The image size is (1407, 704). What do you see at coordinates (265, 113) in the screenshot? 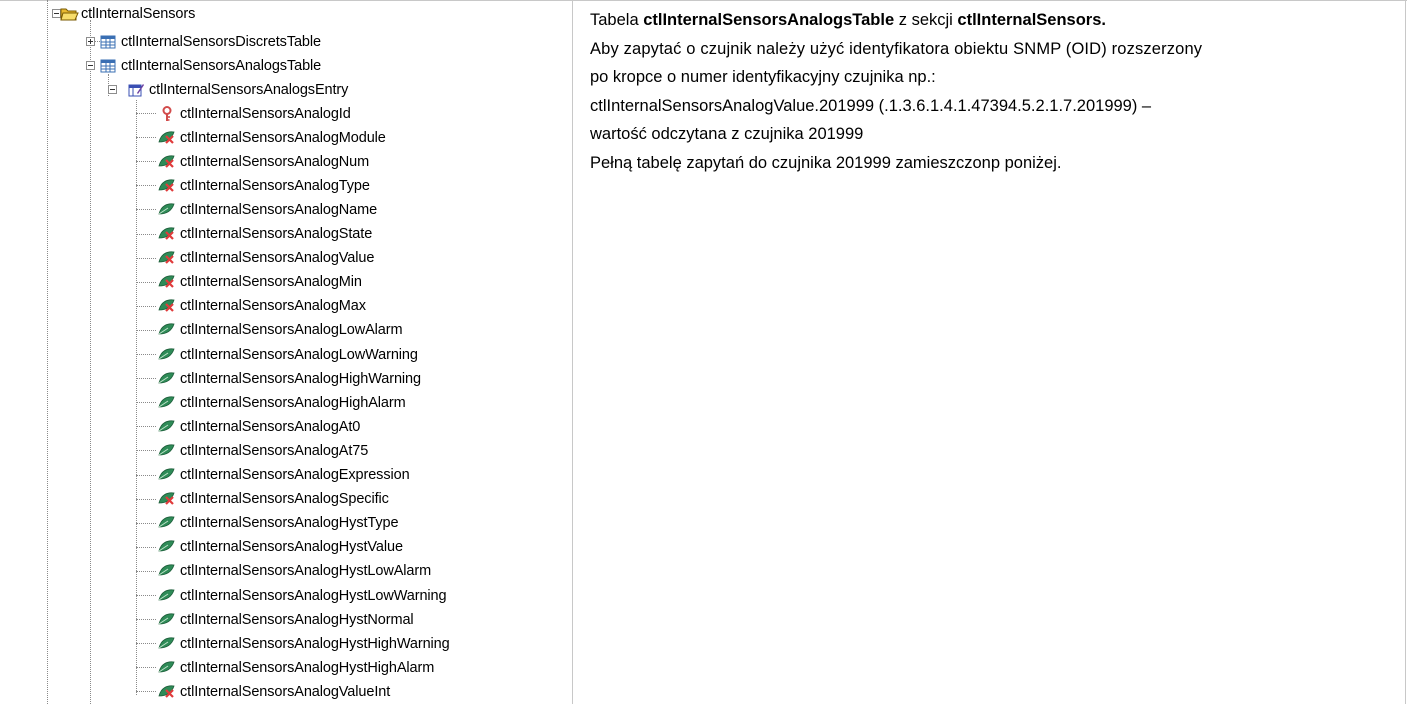
I see `tree-leaf-label: ctlInternalSensorsAnalogId` at bounding box center [265, 113].